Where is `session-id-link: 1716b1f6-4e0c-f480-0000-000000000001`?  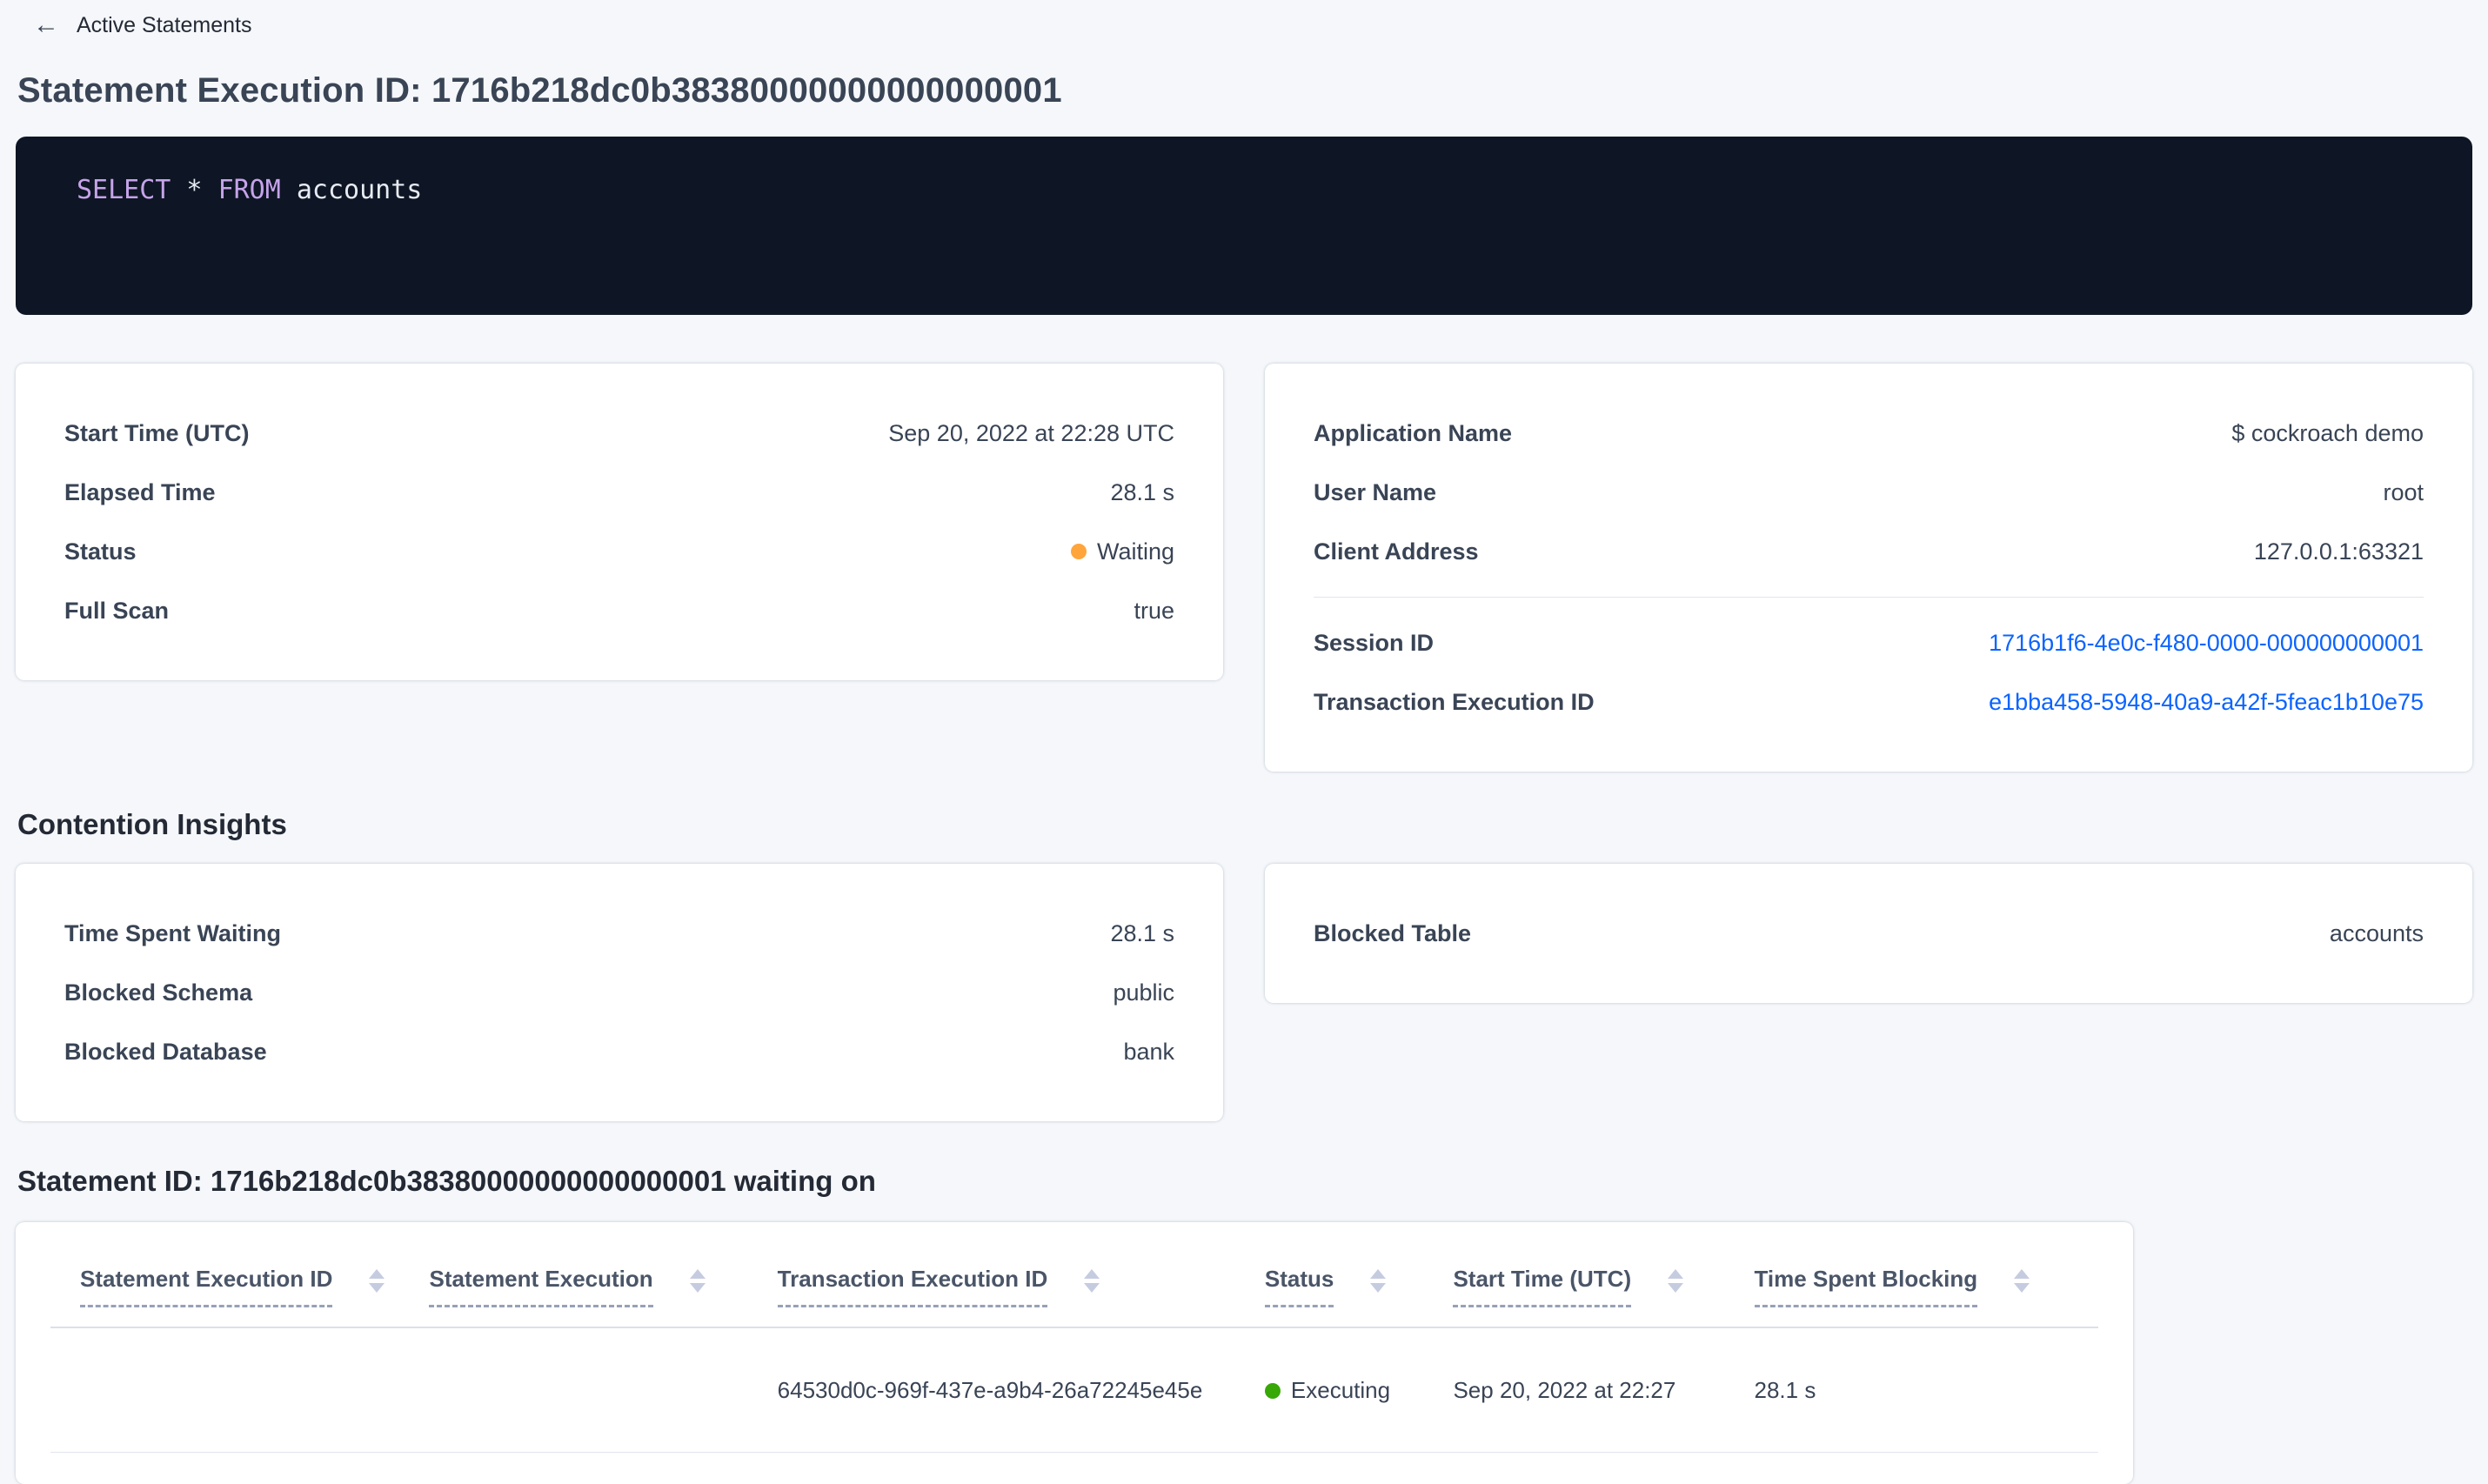
session-id-link: 1716b1f6-4e0c-f480-0000-000000000001 is located at coordinates (2206, 643).